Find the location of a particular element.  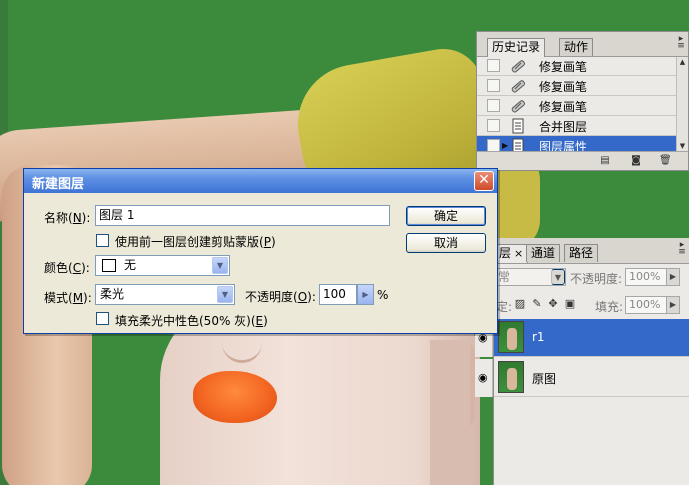

new-document-from-state-icon: ▤ is located at coordinates (605, 160).